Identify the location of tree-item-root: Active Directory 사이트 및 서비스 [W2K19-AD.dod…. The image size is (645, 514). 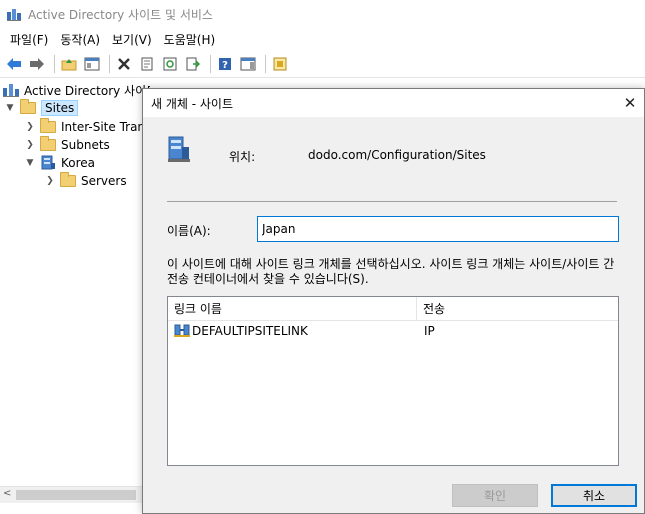
(76, 90).